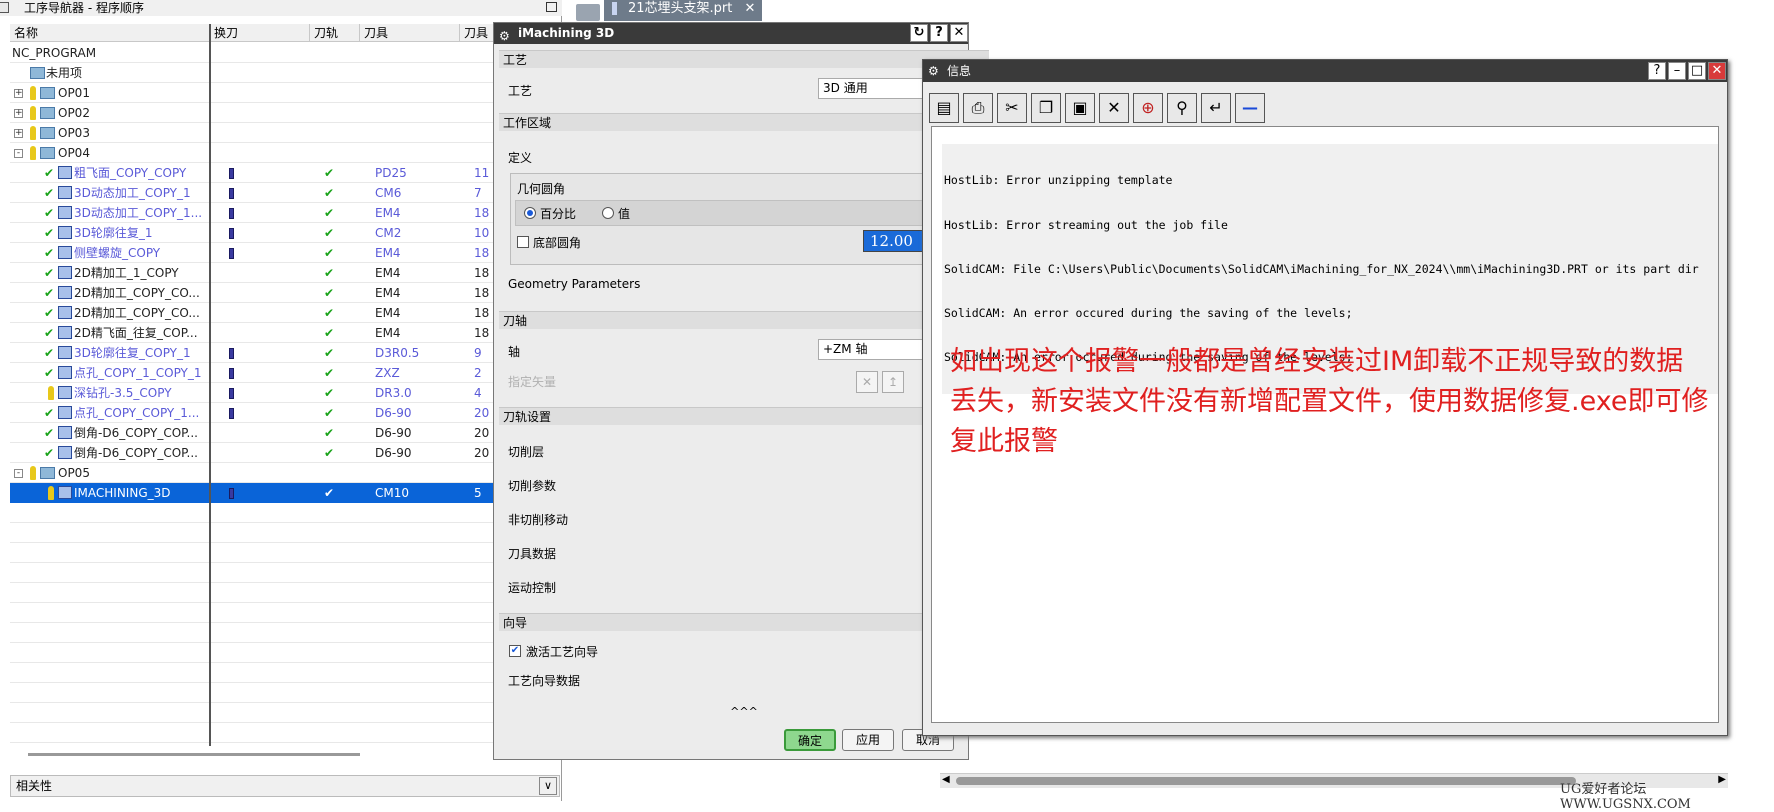  What do you see at coordinates (548, 786) in the screenshot?
I see `chevron-down-icon: ∨` at bounding box center [548, 786].